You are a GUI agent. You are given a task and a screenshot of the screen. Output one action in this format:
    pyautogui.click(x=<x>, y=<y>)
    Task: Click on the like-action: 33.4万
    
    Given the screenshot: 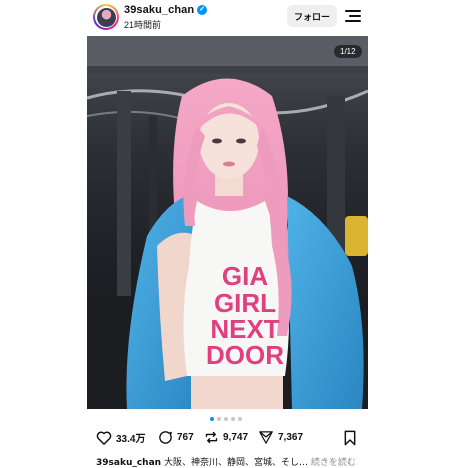 What is the action you would take?
    pyautogui.click(x=120, y=437)
    